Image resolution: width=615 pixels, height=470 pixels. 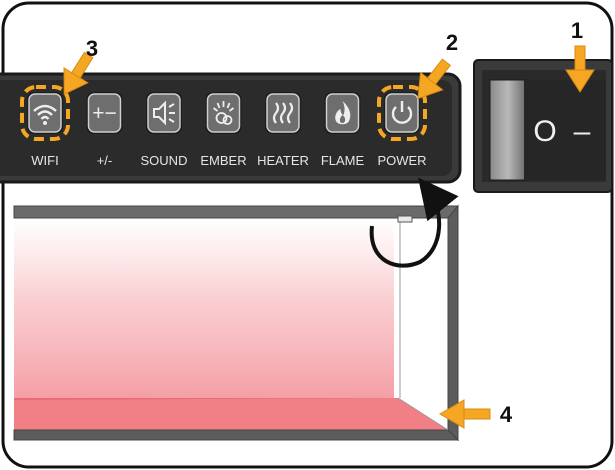 I want to click on callout-number-2: 2, so click(x=452, y=42).